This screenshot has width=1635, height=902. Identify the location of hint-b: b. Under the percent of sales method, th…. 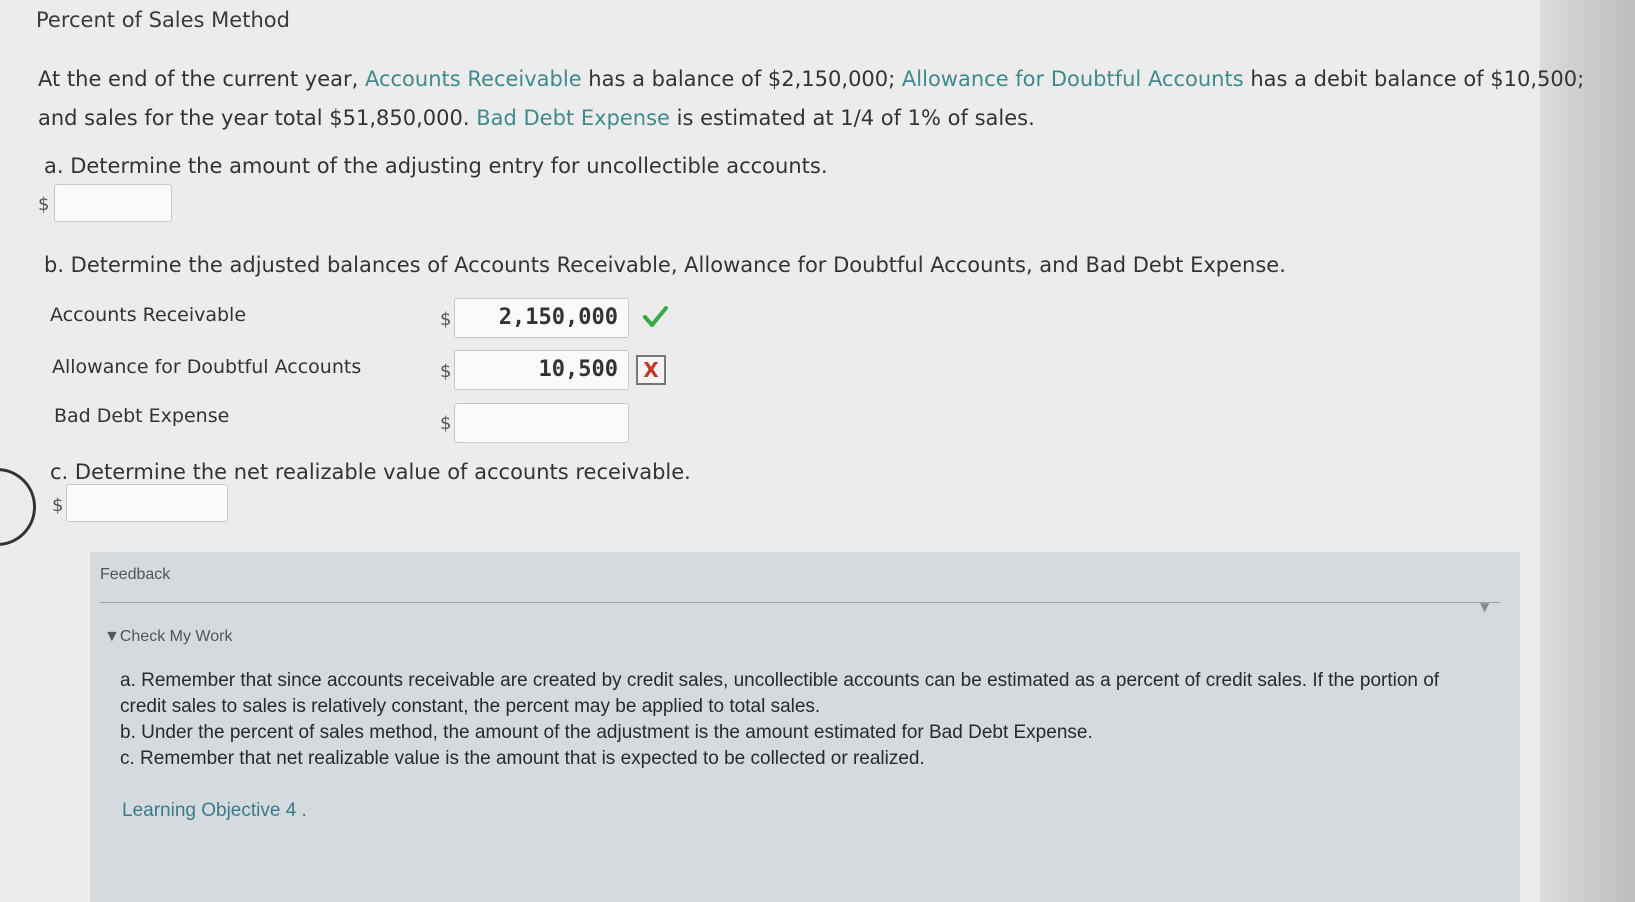
(606, 732).